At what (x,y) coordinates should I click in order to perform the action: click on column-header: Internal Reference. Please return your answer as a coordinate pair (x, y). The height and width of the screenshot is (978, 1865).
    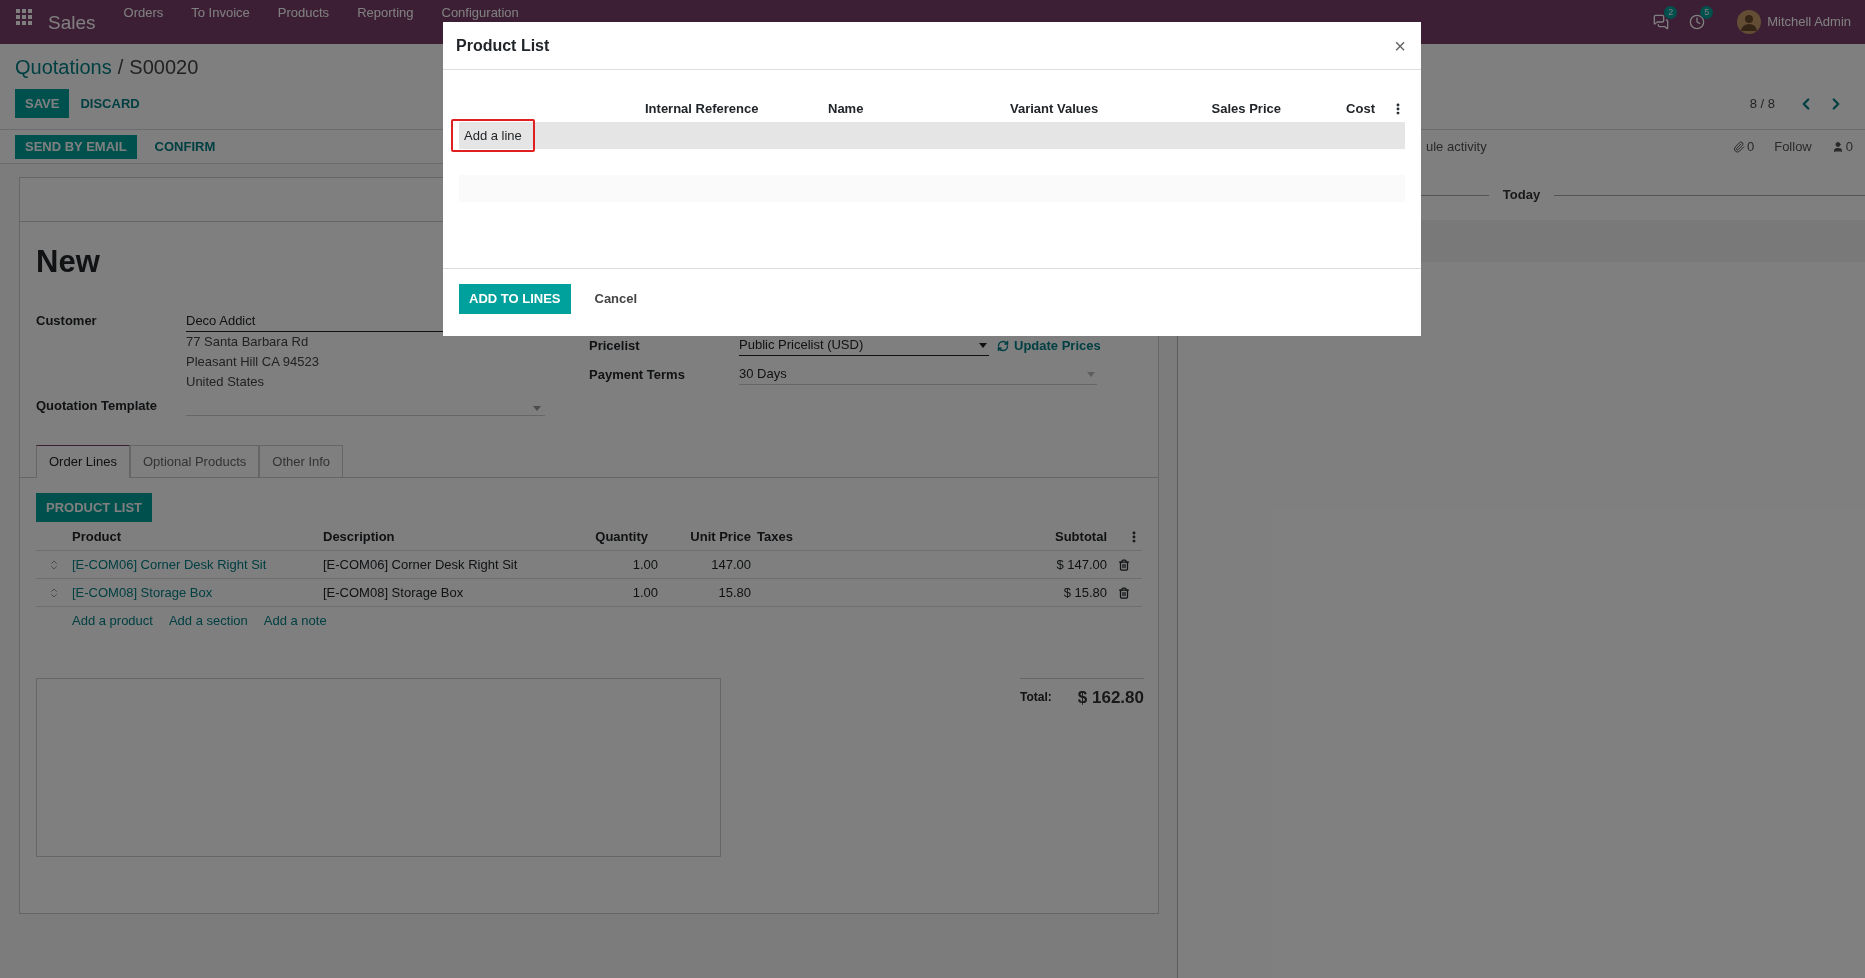
    Looking at the image, I should click on (702, 109).